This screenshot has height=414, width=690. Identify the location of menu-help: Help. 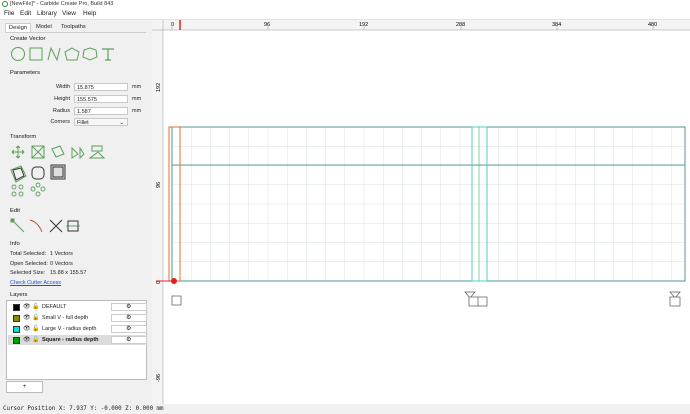
(89, 13).